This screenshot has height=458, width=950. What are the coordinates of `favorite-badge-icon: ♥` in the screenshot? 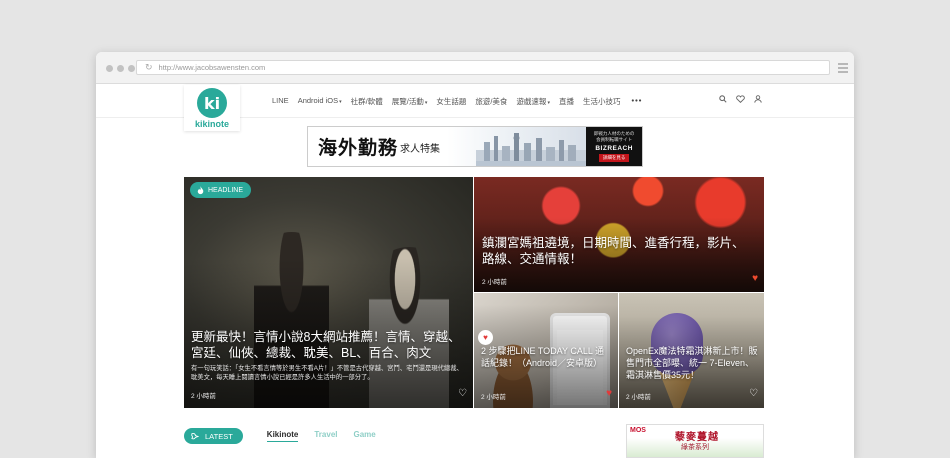 It's located at (485, 337).